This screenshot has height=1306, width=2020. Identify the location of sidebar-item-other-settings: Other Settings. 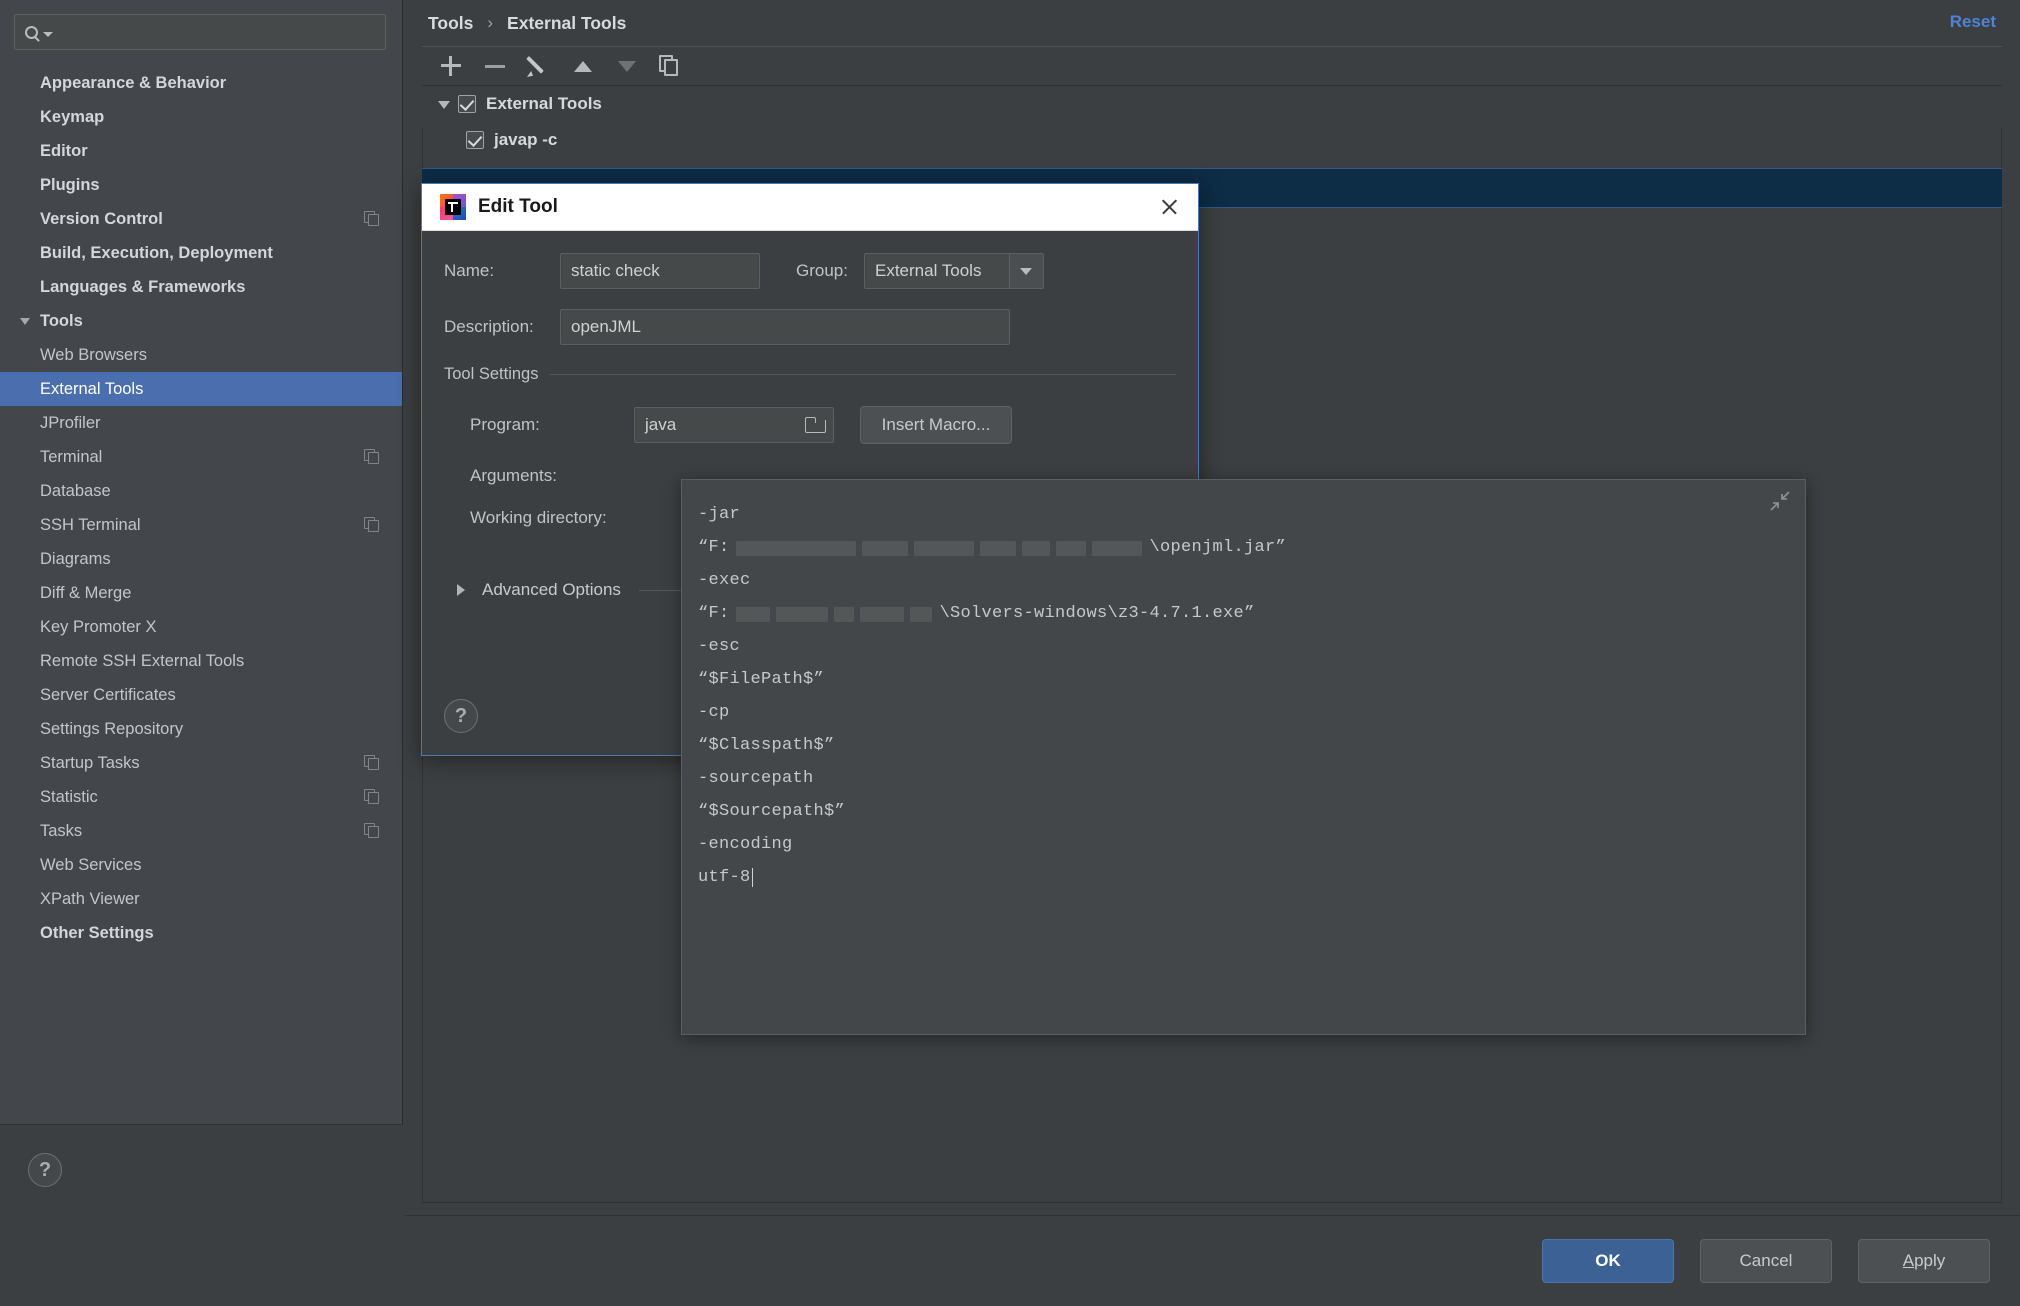
(219, 933).